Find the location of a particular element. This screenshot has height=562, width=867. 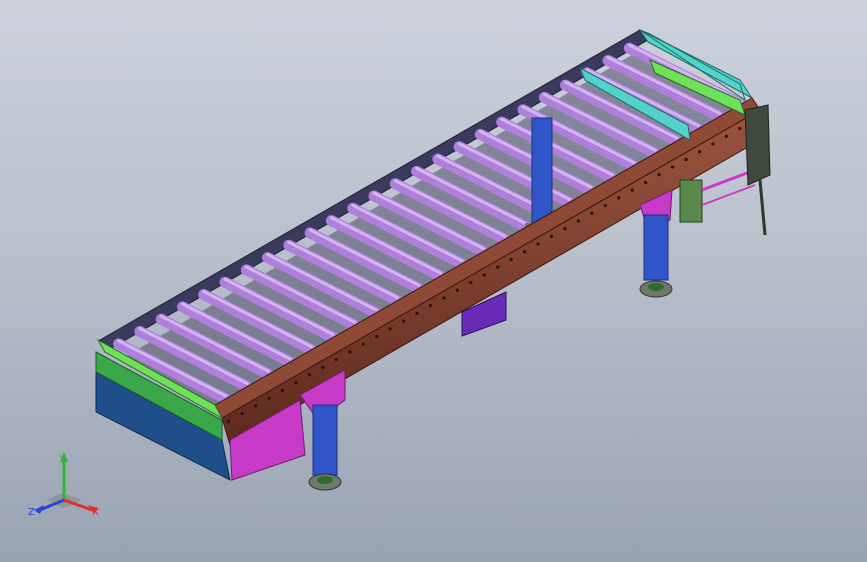

coordinate-triad: Y X Z is located at coordinates (63, 485).